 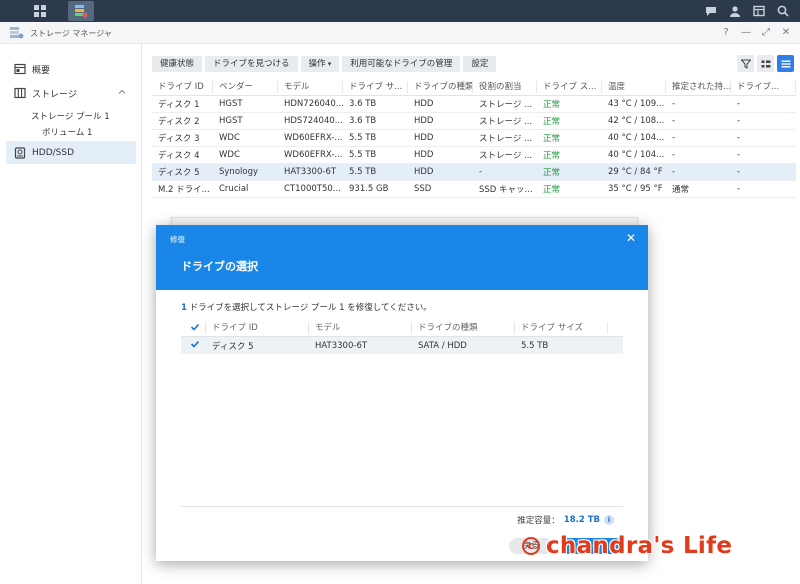 What do you see at coordinates (402, 257) in the screenshot?
I see `dialog-header: 修復 ✕ ドライブの選択` at bounding box center [402, 257].